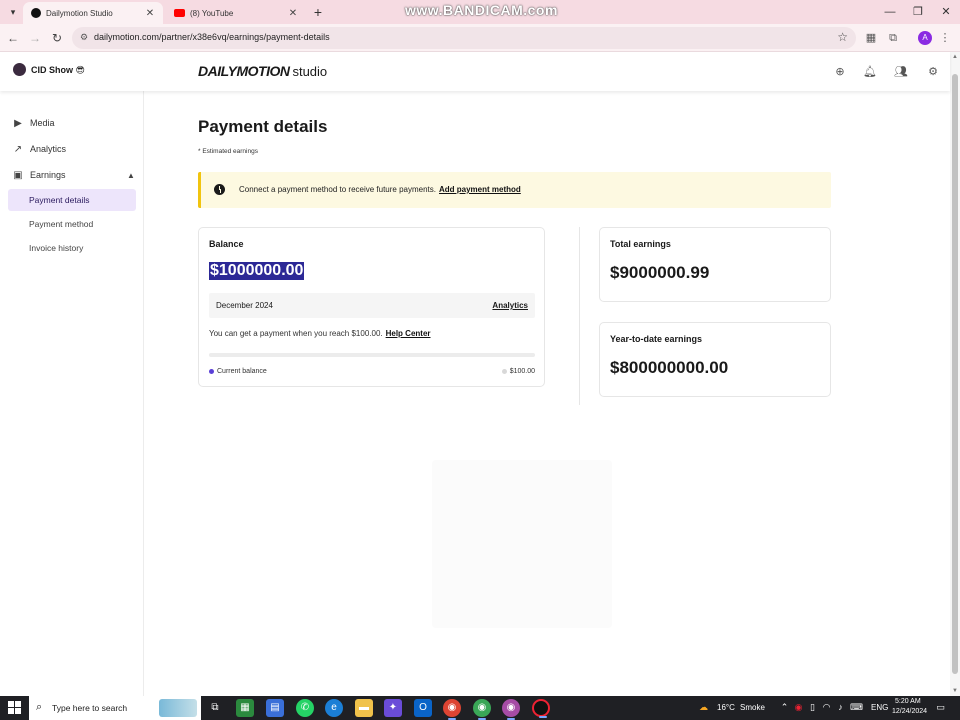 The height and width of the screenshot is (720, 960). What do you see at coordinates (275, 708) in the screenshot?
I see `app-icon: ▤` at bounding box center [275, 708].